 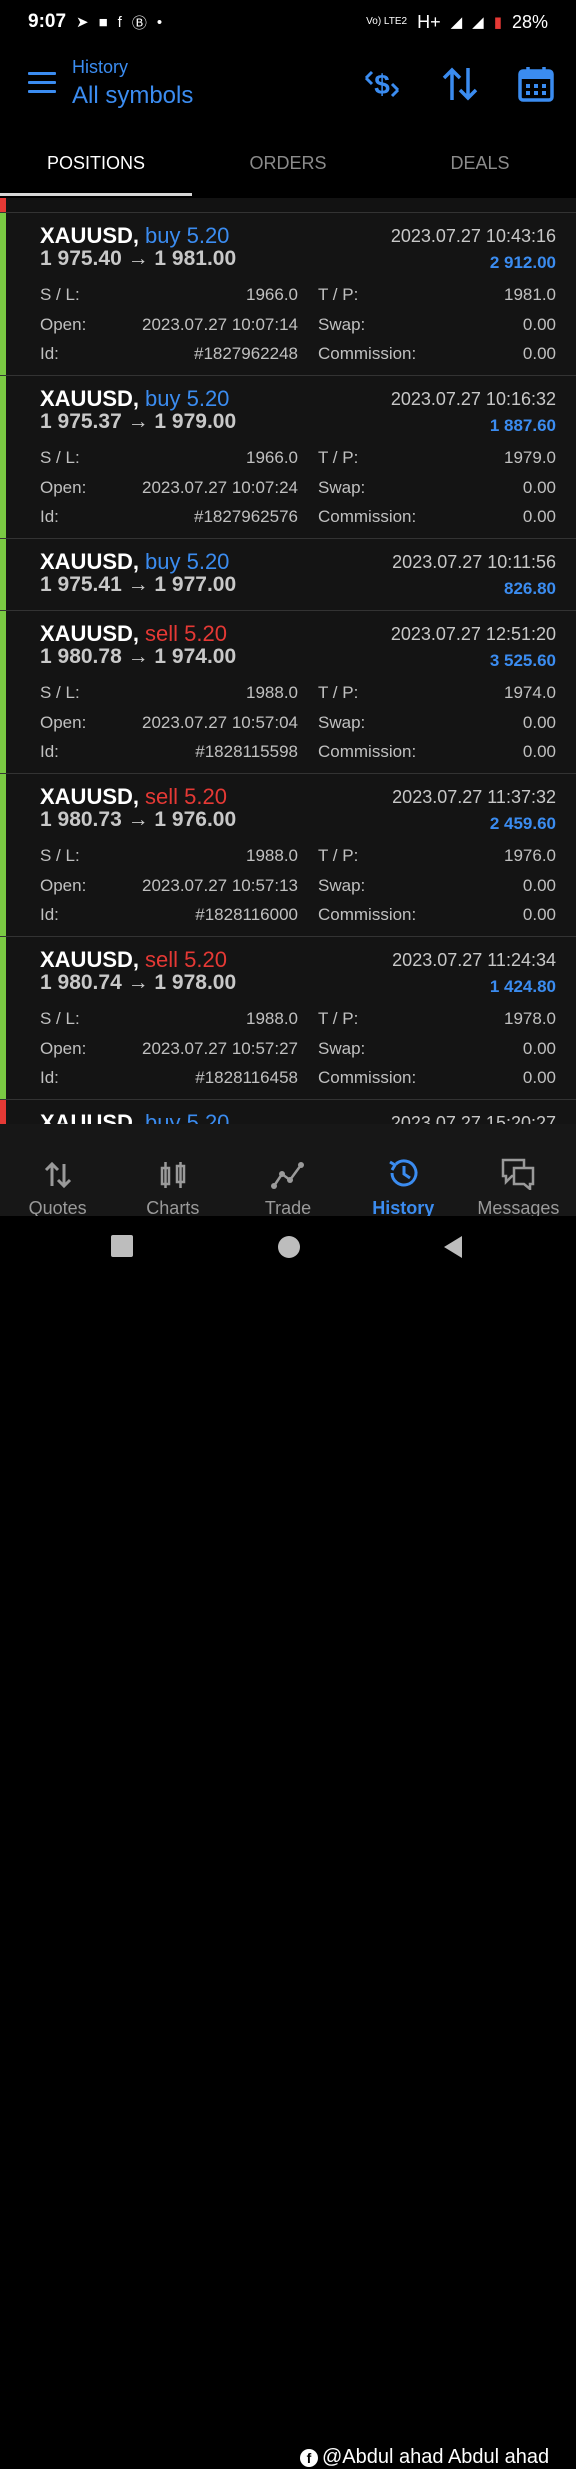 I want to click on top-app-bar: History All symbols $, so click(x=288, y=93).